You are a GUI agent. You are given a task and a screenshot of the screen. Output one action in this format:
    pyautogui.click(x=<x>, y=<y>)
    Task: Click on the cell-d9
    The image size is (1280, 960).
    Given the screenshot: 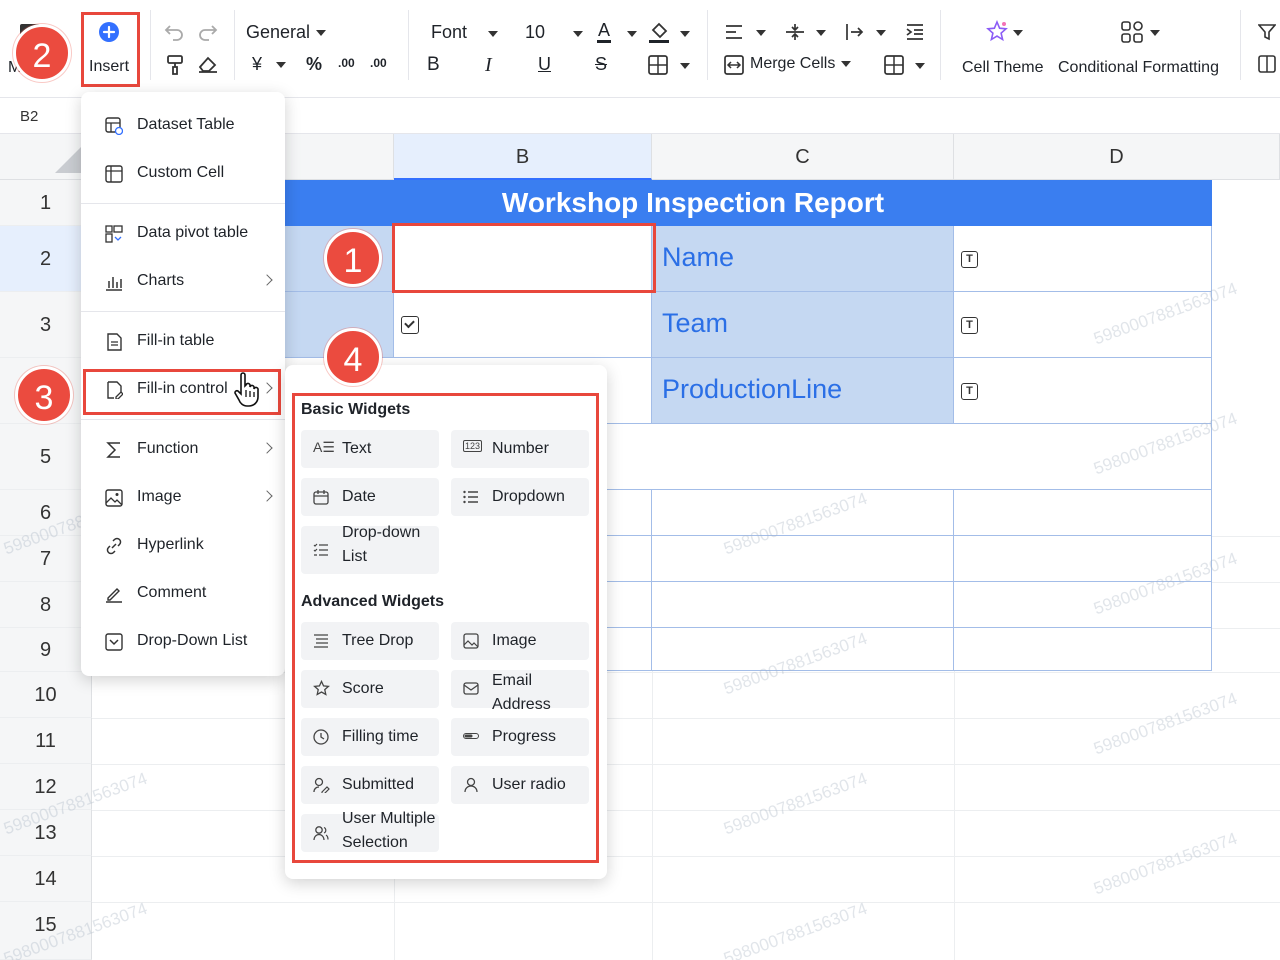 What is the action you would take?
    pyautogui.click(x=1083, y=649)
    